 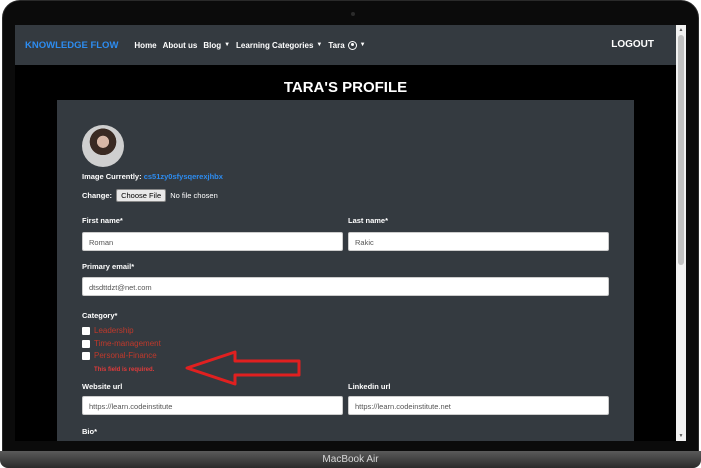 What do you see at coordinates (478, 405) in the screenshot?
I see `linkedin-input: https://learn.codeinstitute.net` at bounding box center [478, 405].